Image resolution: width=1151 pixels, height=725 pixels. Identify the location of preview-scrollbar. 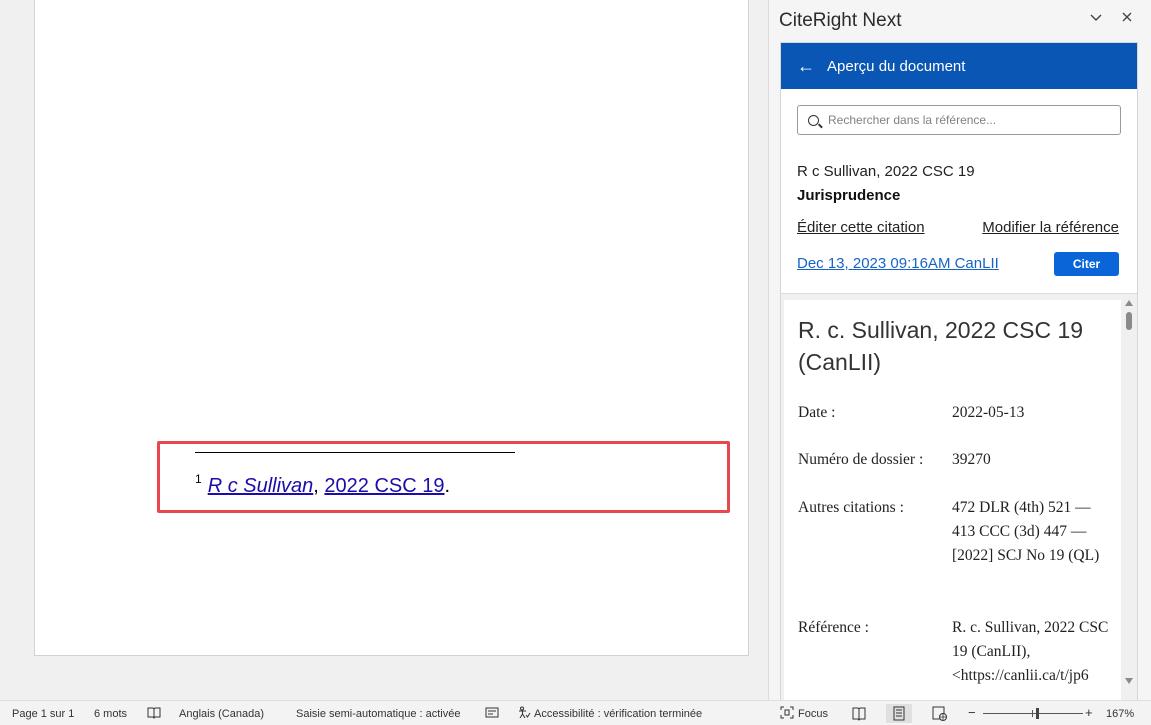
(1129, 498).